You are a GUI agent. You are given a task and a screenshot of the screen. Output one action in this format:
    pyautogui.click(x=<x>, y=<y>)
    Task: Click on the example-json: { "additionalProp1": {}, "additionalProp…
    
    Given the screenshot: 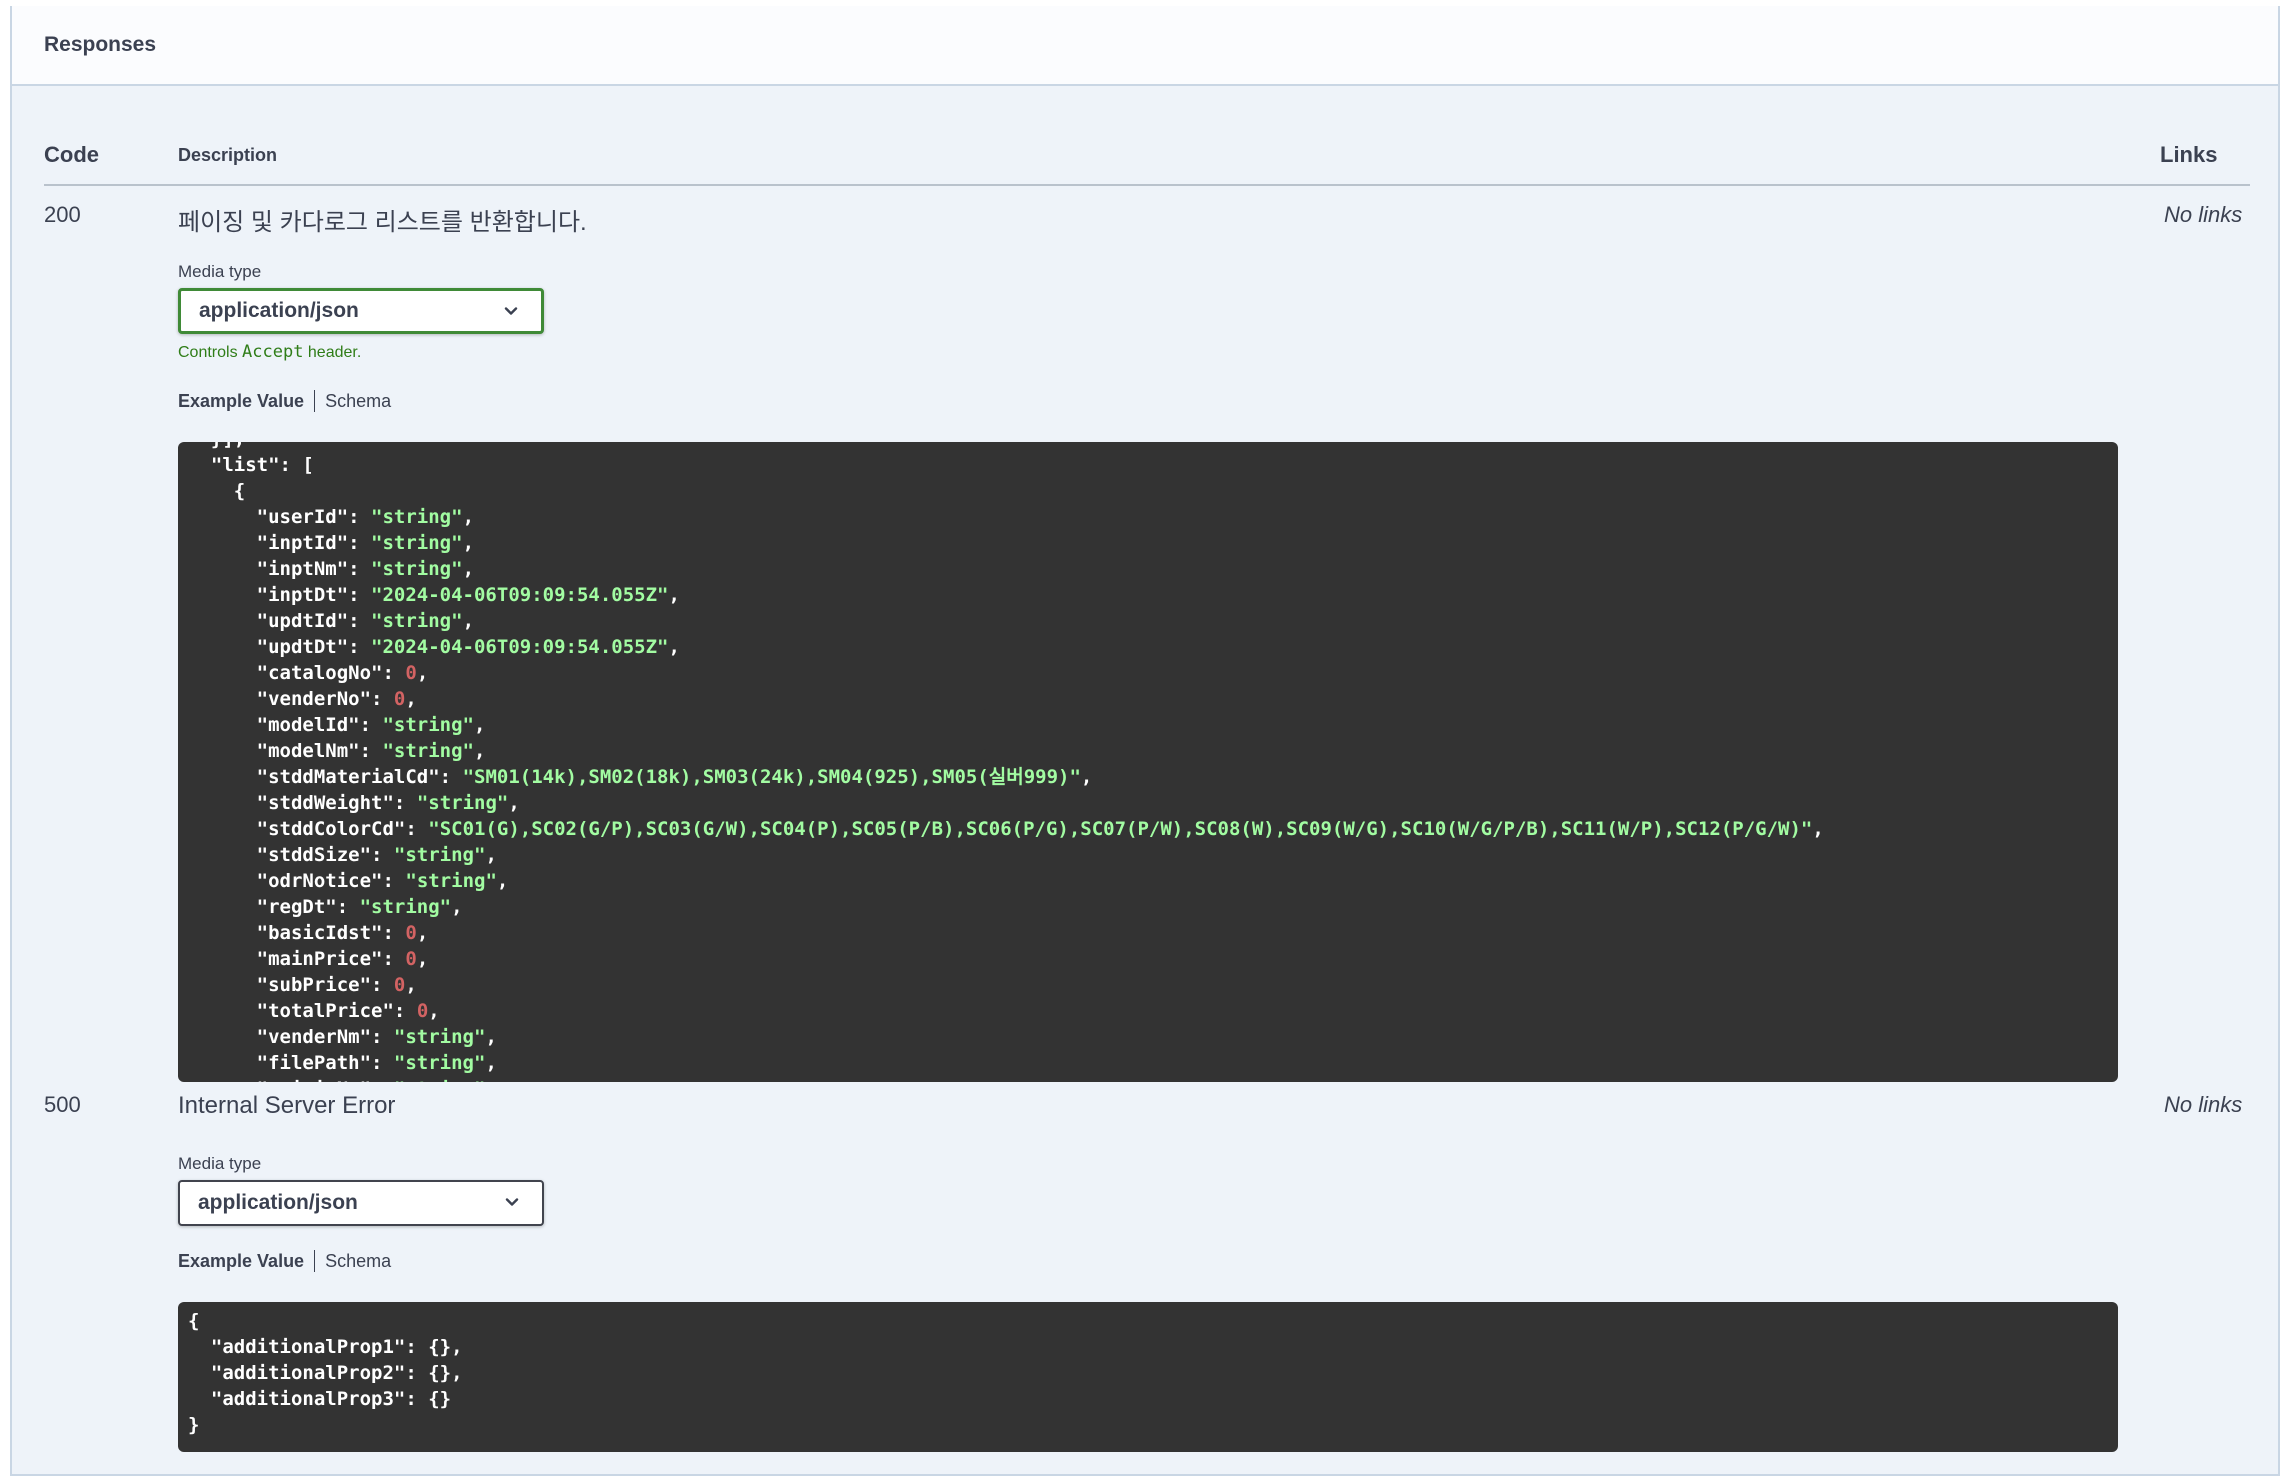 What is the action you would take?
    pyautogui.click(x=325, y=1373)
    